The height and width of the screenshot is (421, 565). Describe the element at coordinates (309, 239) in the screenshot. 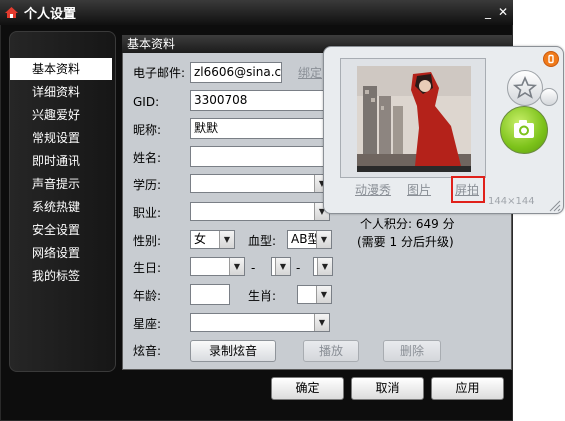

I see `blood-type-select: AB型 ▼` at that location.